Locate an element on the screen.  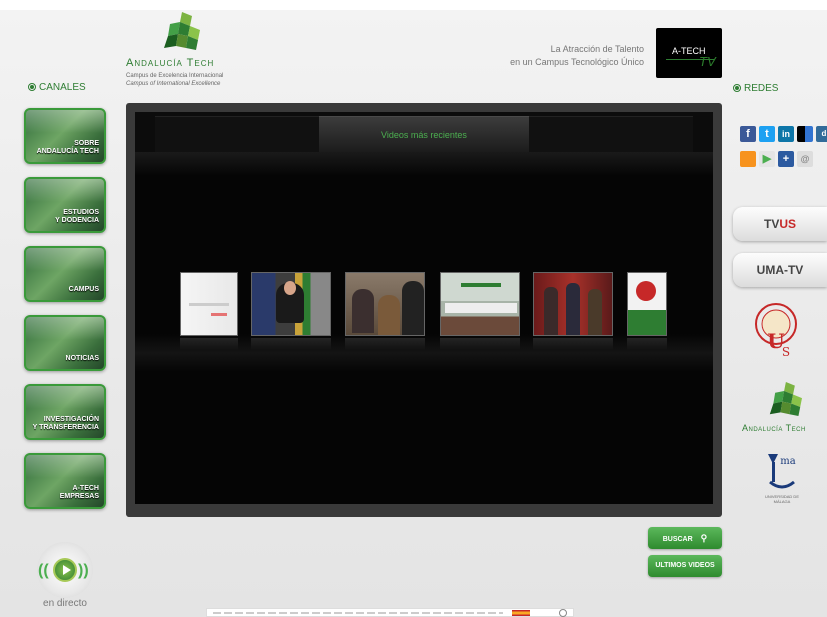
search-icon: ⚲ is located at coordinates (704, 538).